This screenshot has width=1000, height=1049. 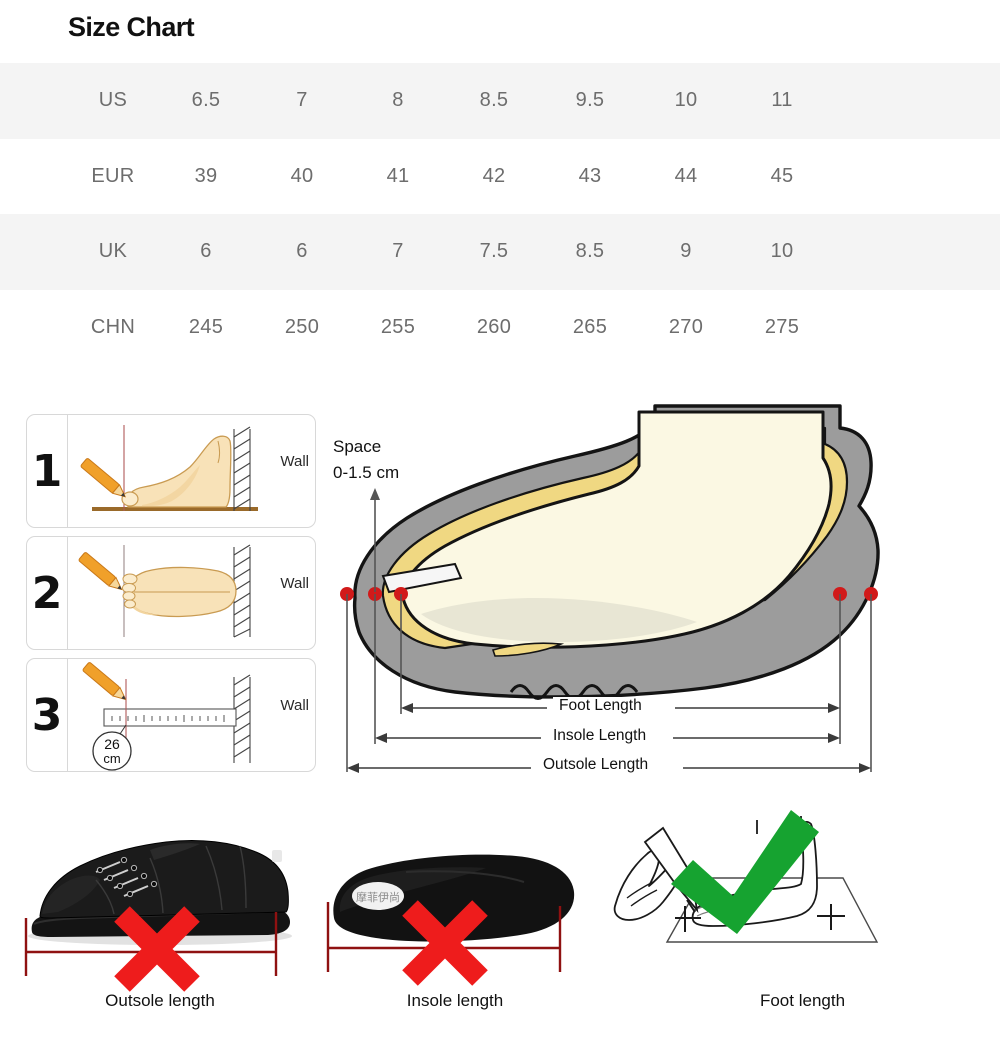 What do you see at coordinates (302, 100) in the screenshot?
I see `cell-us-1: 7` at bounding box center [302, 100].